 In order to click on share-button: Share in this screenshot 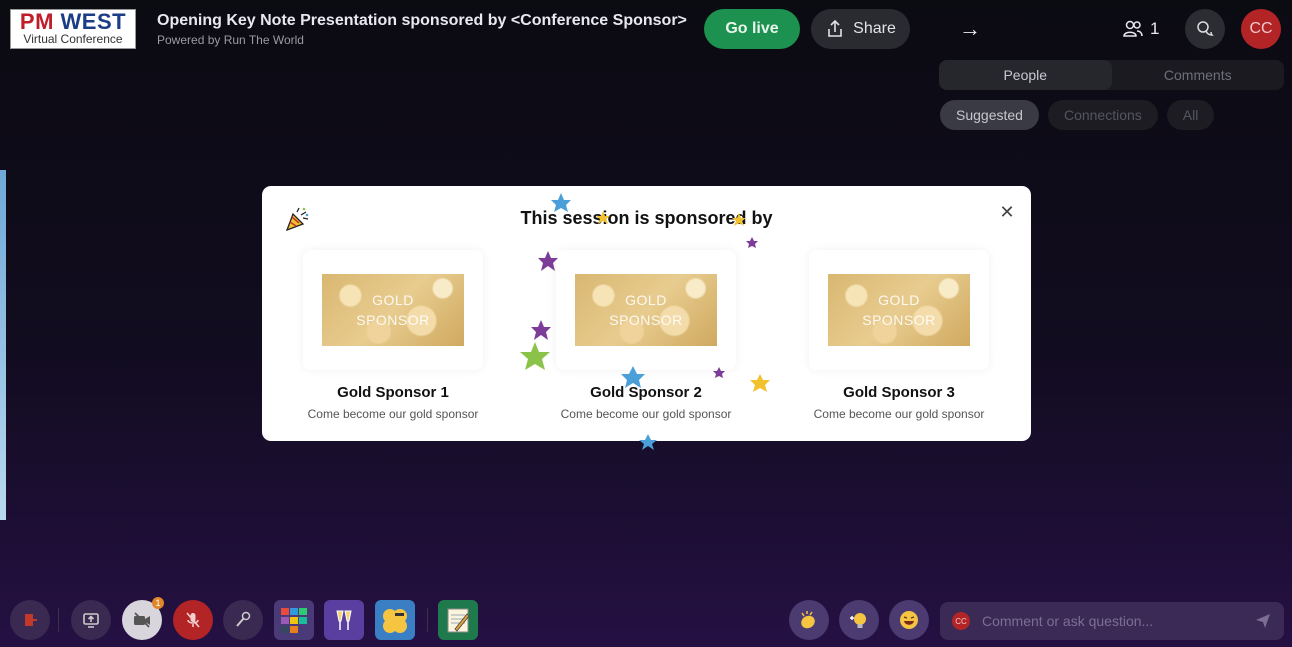, I will do `click(860, 29)`.